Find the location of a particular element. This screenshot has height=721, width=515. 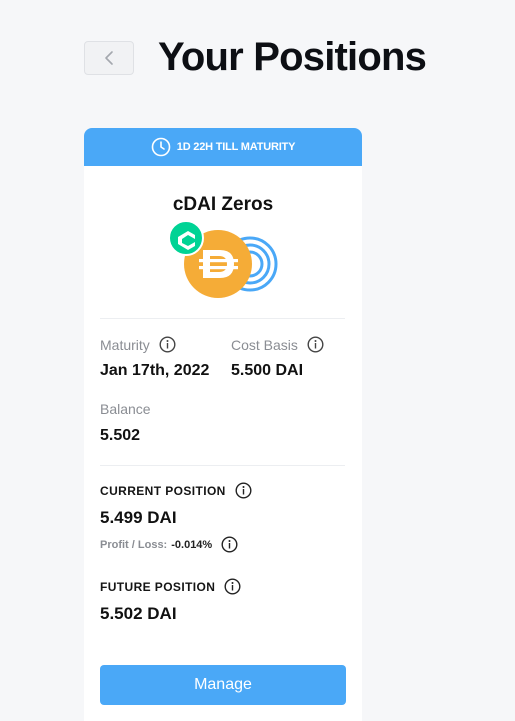

back-button is located at coordinates (109, 58).